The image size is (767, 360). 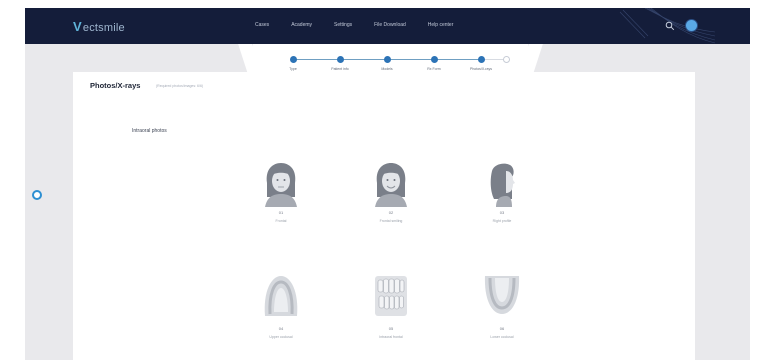 What do you see at coordinates (281, 296) in the screenshot?
I see `upper-arch-icon` at bounding box center [281, 296].